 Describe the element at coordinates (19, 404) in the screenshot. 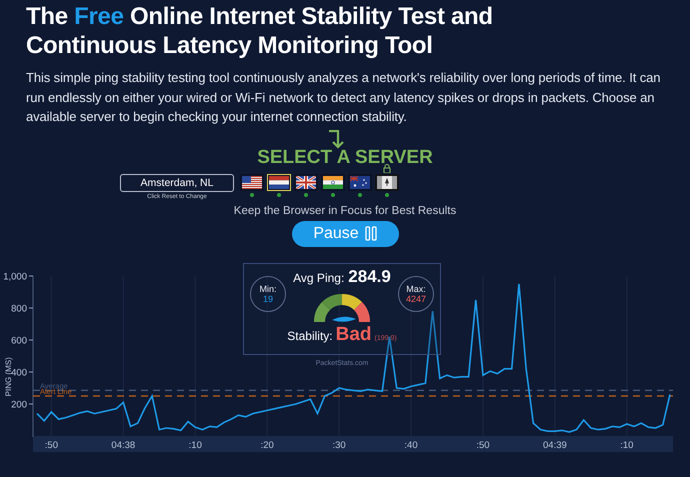

I see `y-tick-label: 200` at that location.